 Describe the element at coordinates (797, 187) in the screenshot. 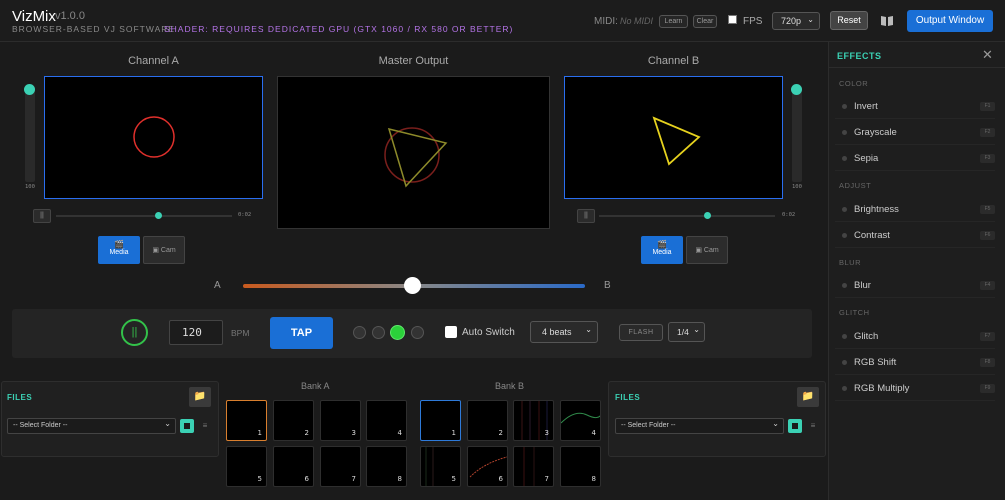

I see `channel-b-opacity-value: 100` at that location.